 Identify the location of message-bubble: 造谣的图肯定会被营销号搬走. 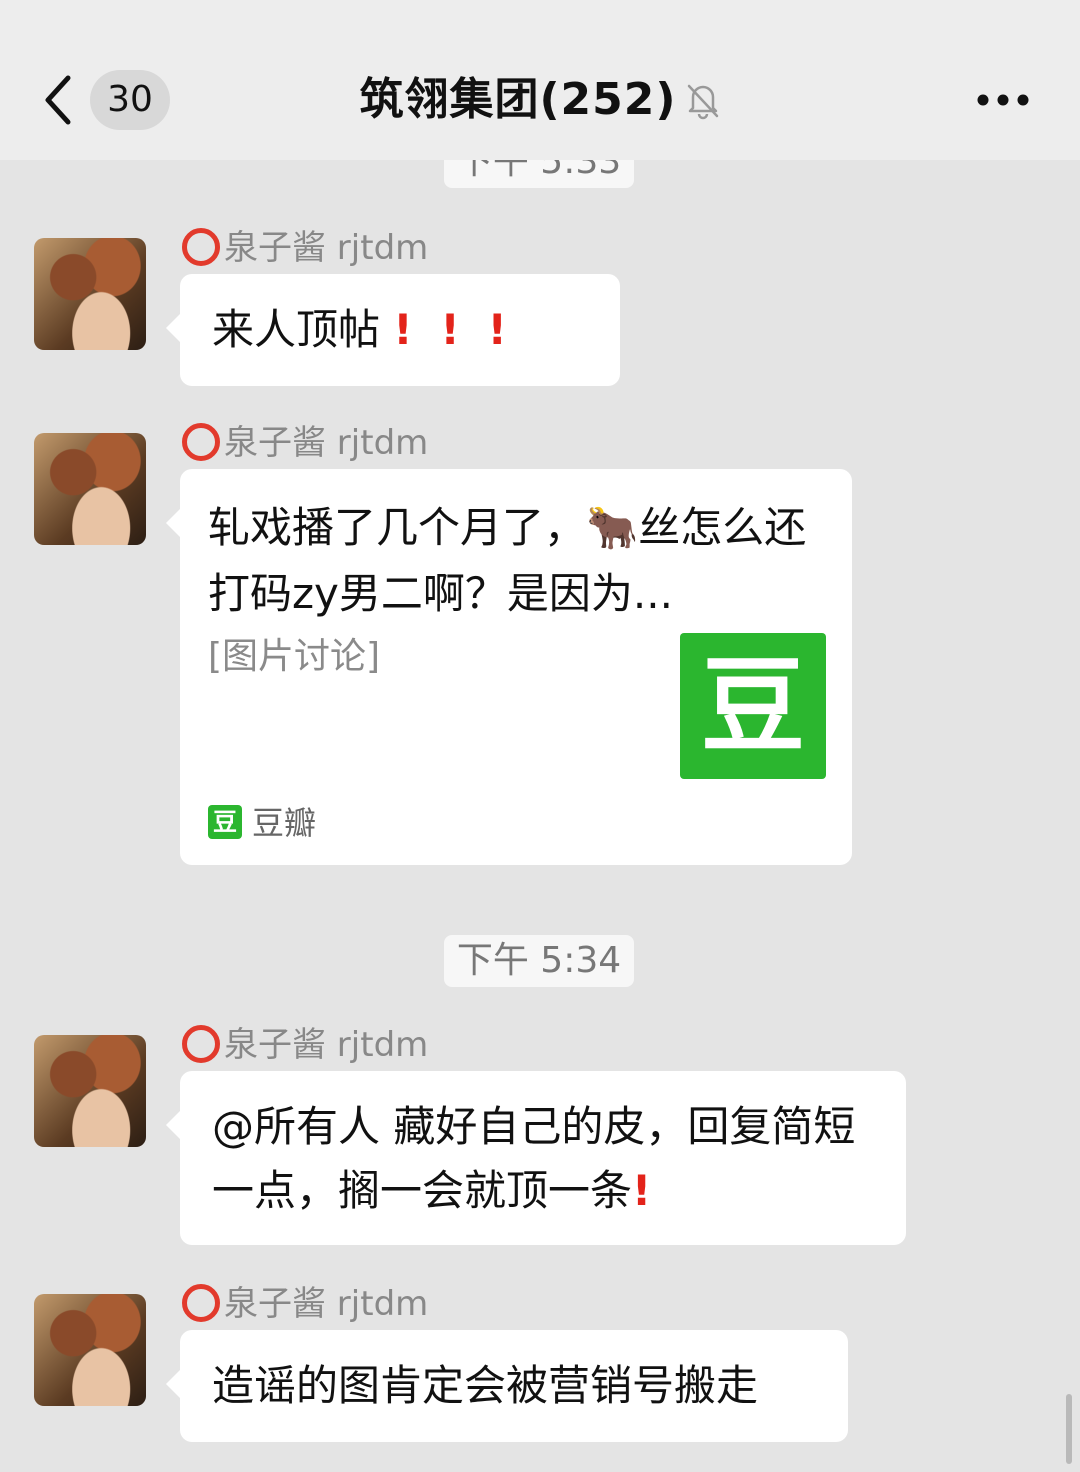
(507, 1386).